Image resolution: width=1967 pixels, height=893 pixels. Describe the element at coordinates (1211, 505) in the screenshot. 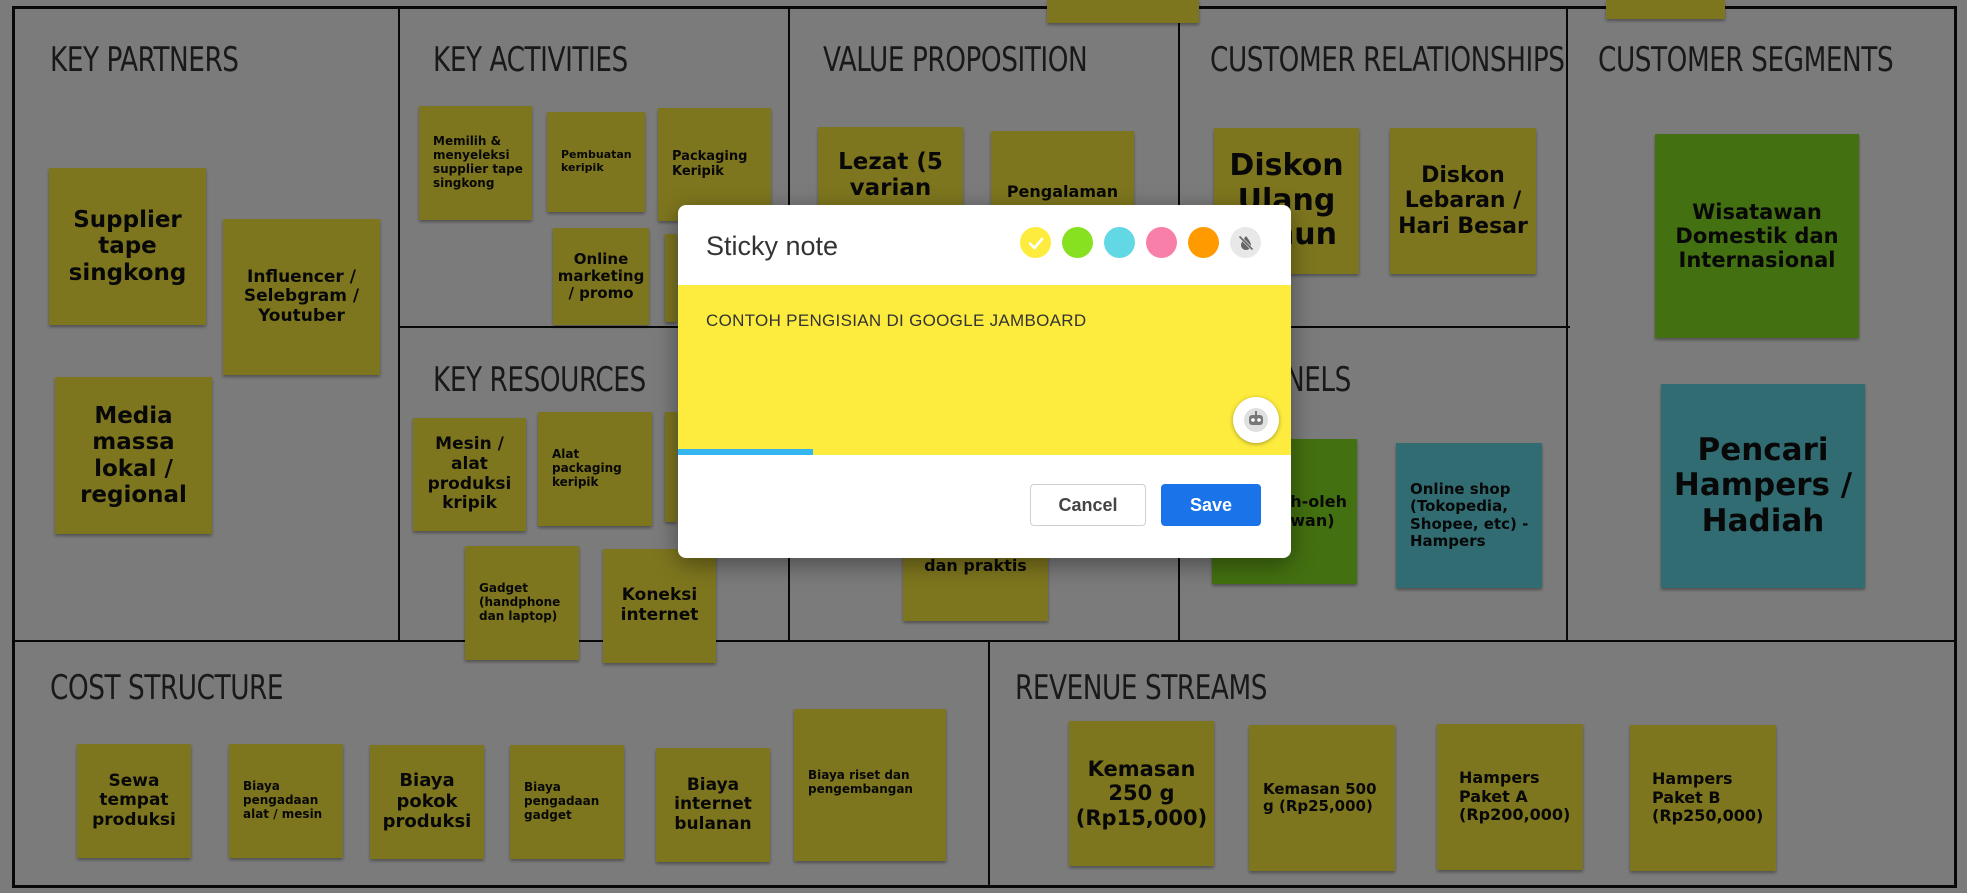

I see `save-button: Save` at that location.